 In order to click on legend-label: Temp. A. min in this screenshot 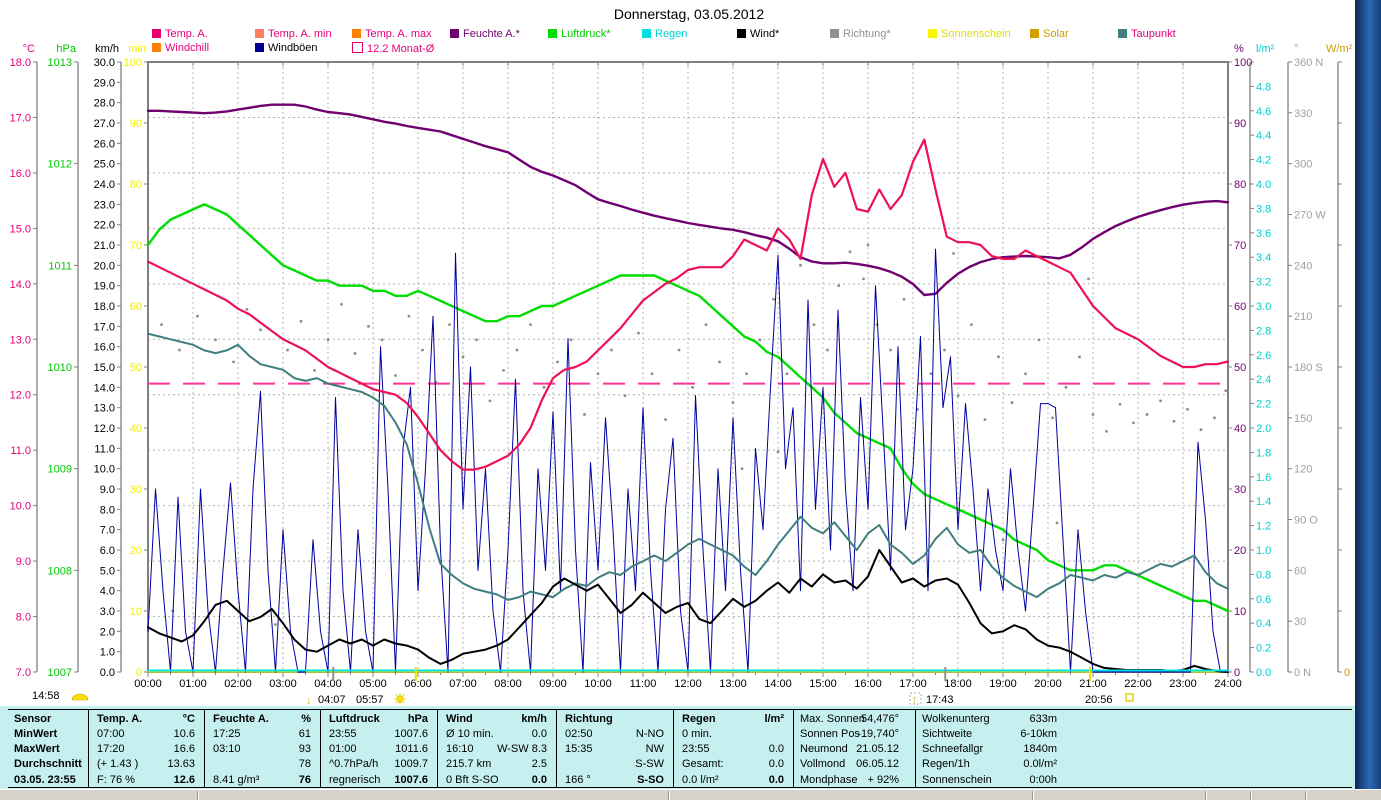, I will do `click(300, 34)`.